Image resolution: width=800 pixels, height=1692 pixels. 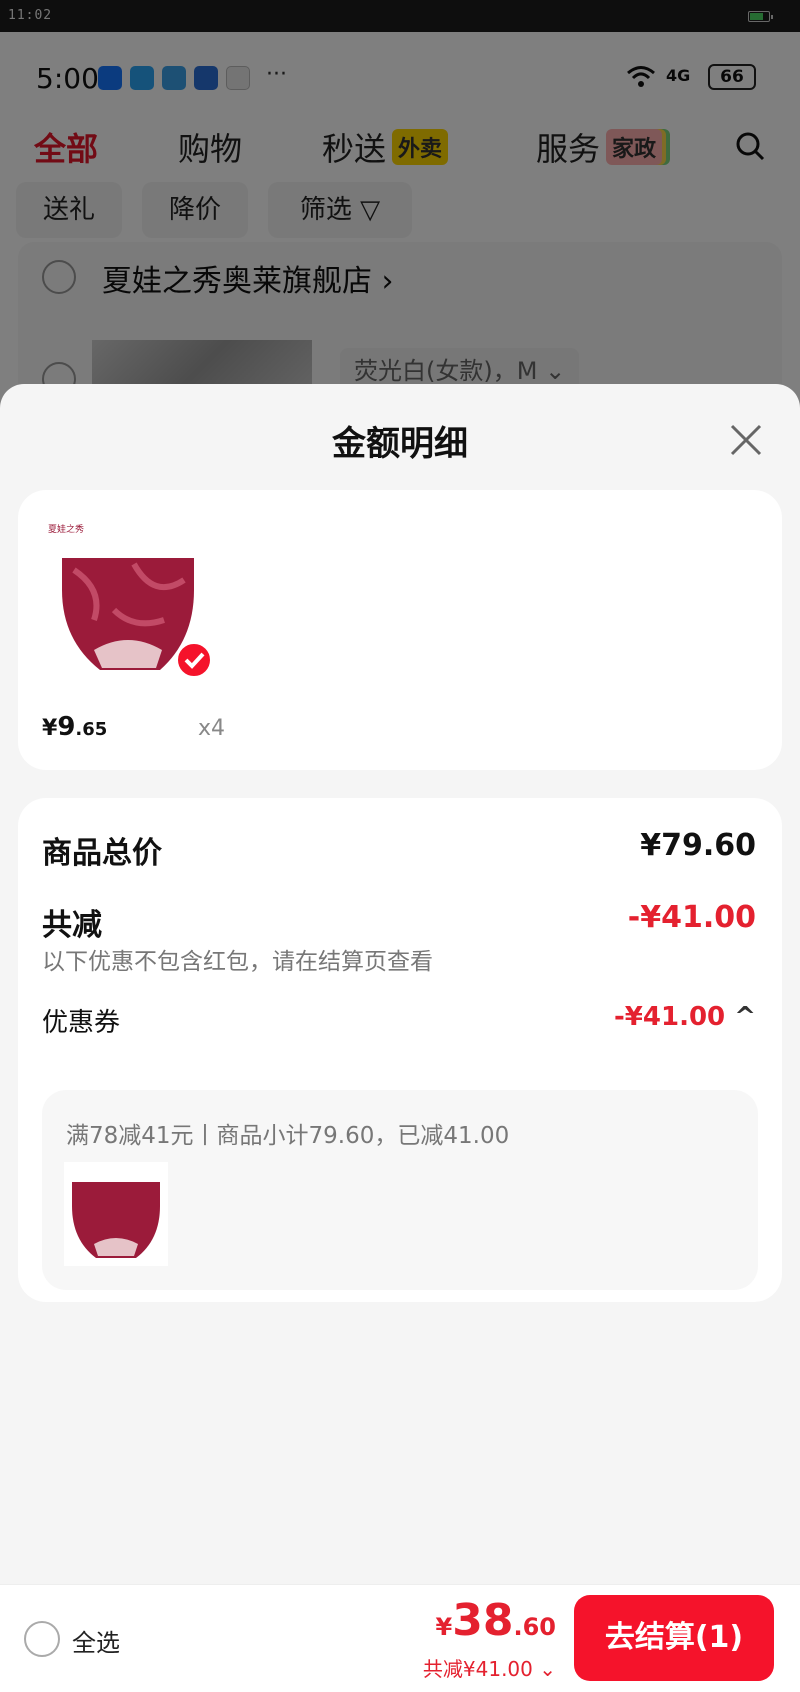 What do you see at coordinates (534, 1627) in the screenshot?
I see `total-dec: .60` at bounding box center [534, 1627].